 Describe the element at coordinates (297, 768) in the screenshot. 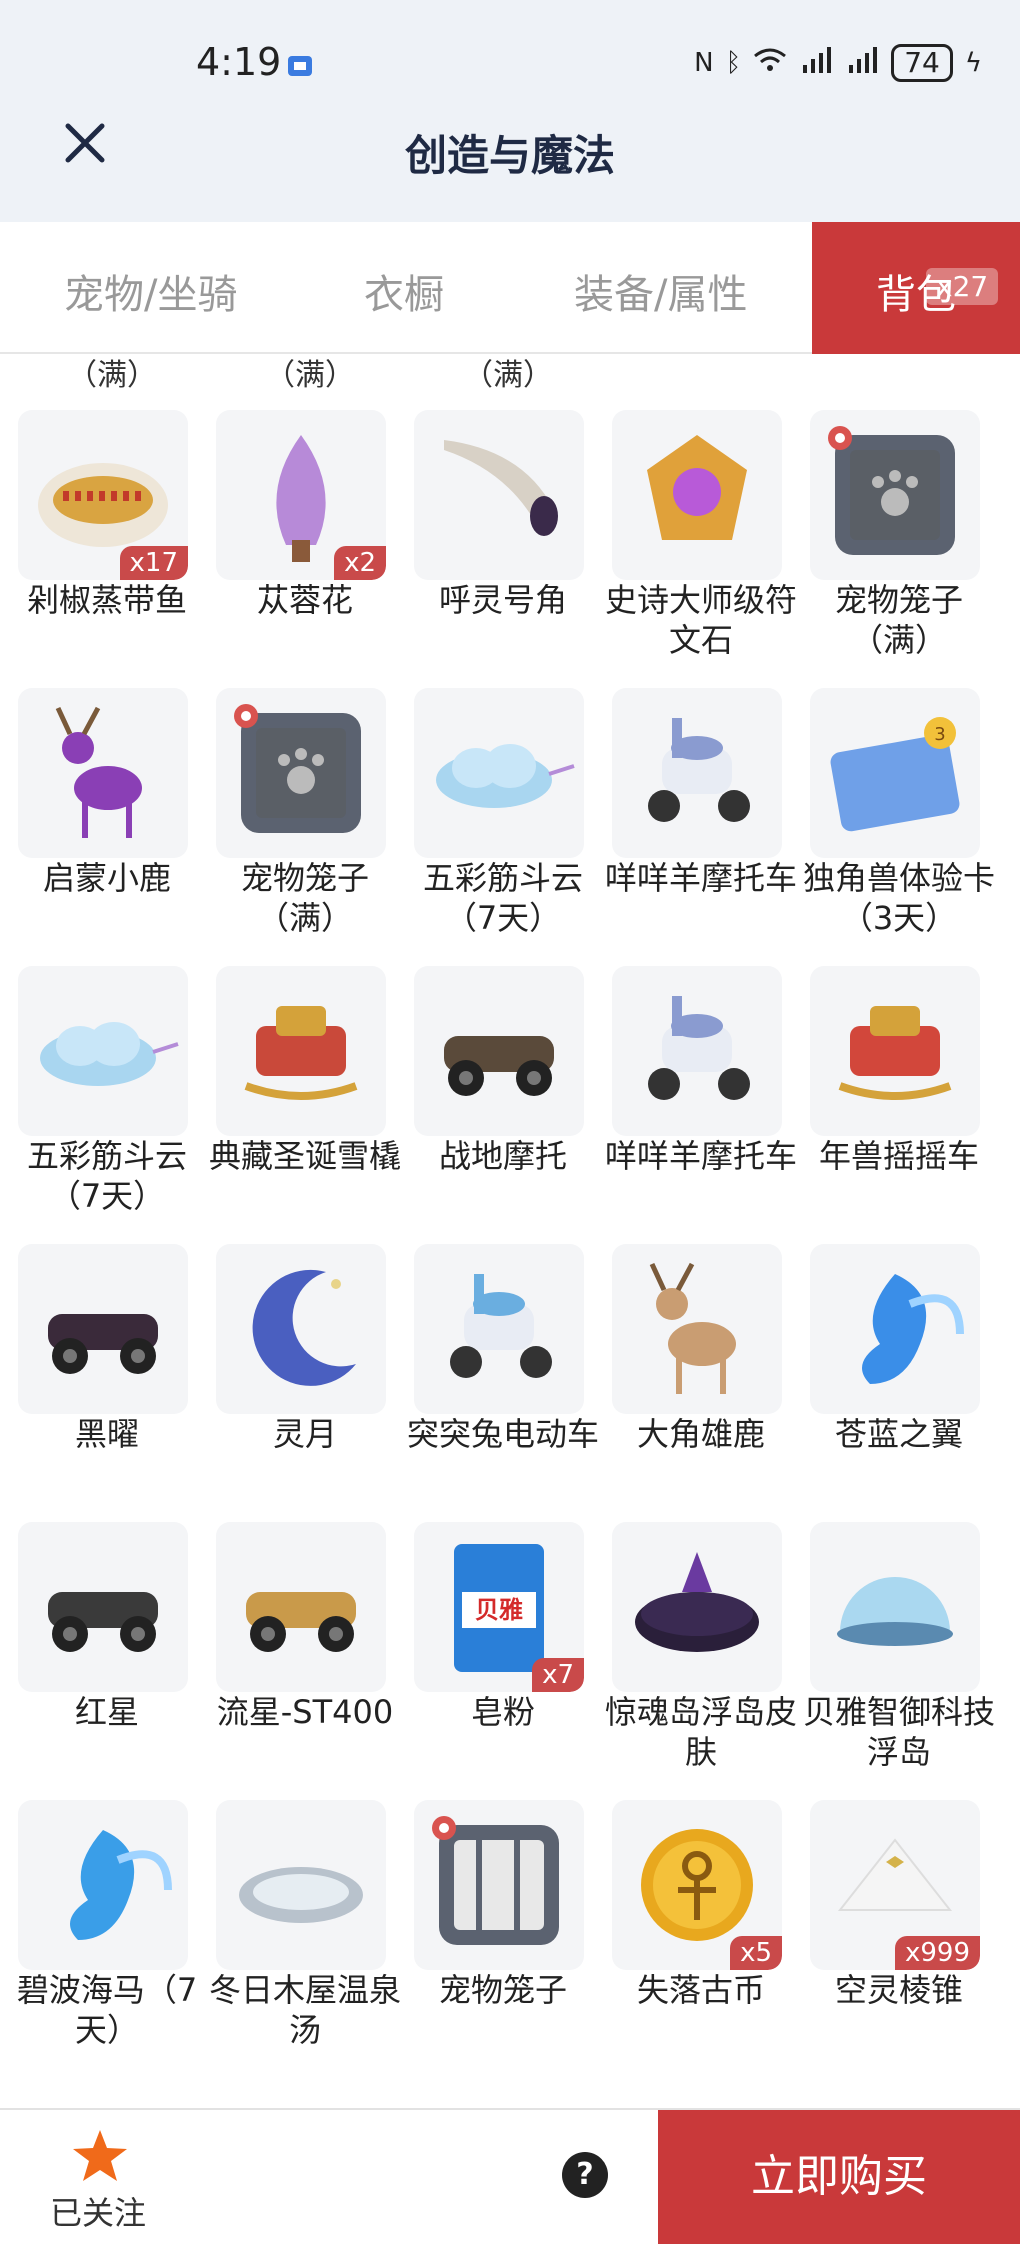

I see `pet-cage-icon` at that location.